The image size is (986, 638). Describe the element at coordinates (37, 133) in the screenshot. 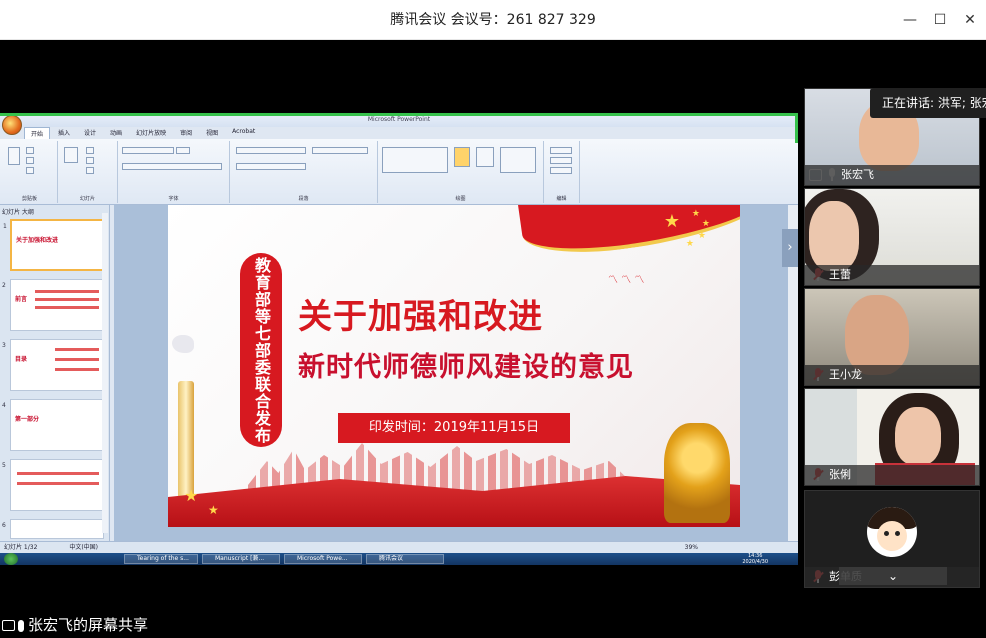

I see `tab-home: 开始` at that location.